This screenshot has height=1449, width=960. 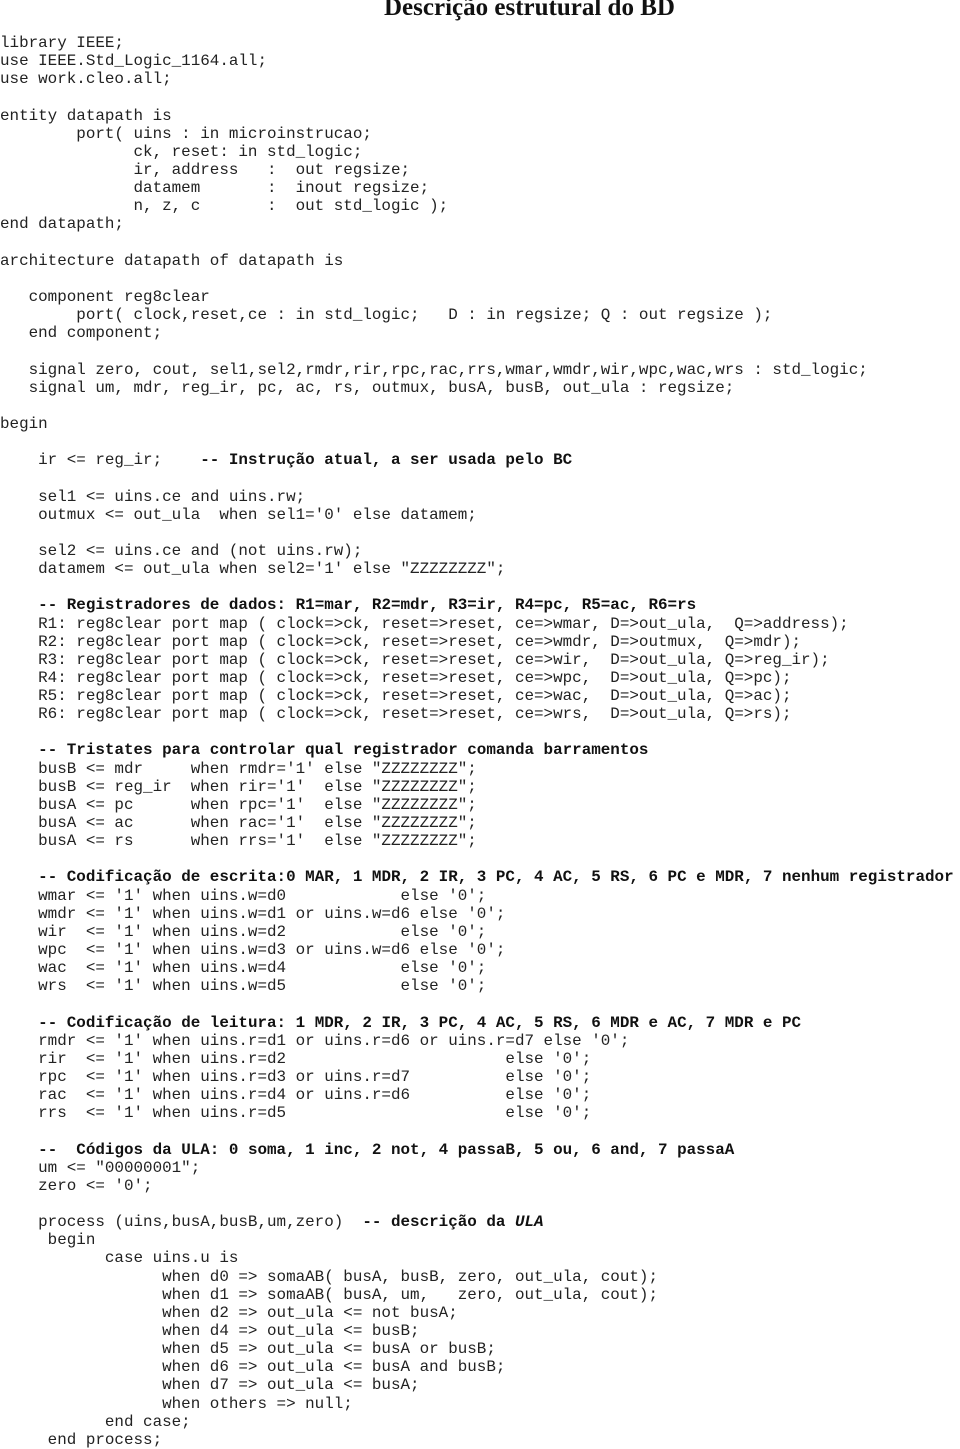 What do you see at coordinates (477, 224) in the screenshot?
I see `code-line: end datapath;` at bounding box center [477, 224].